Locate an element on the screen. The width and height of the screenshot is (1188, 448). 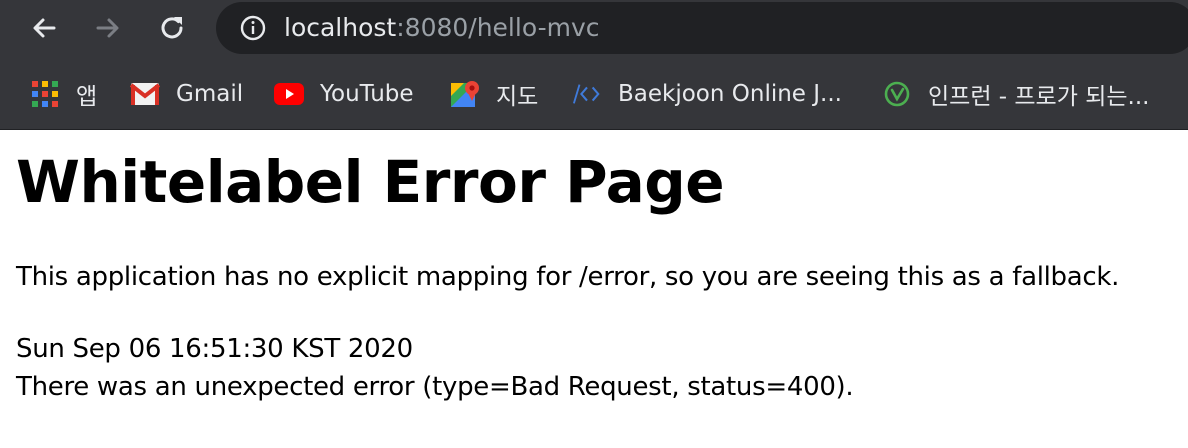
inflearn-icon is located at coordinates (897, 94).